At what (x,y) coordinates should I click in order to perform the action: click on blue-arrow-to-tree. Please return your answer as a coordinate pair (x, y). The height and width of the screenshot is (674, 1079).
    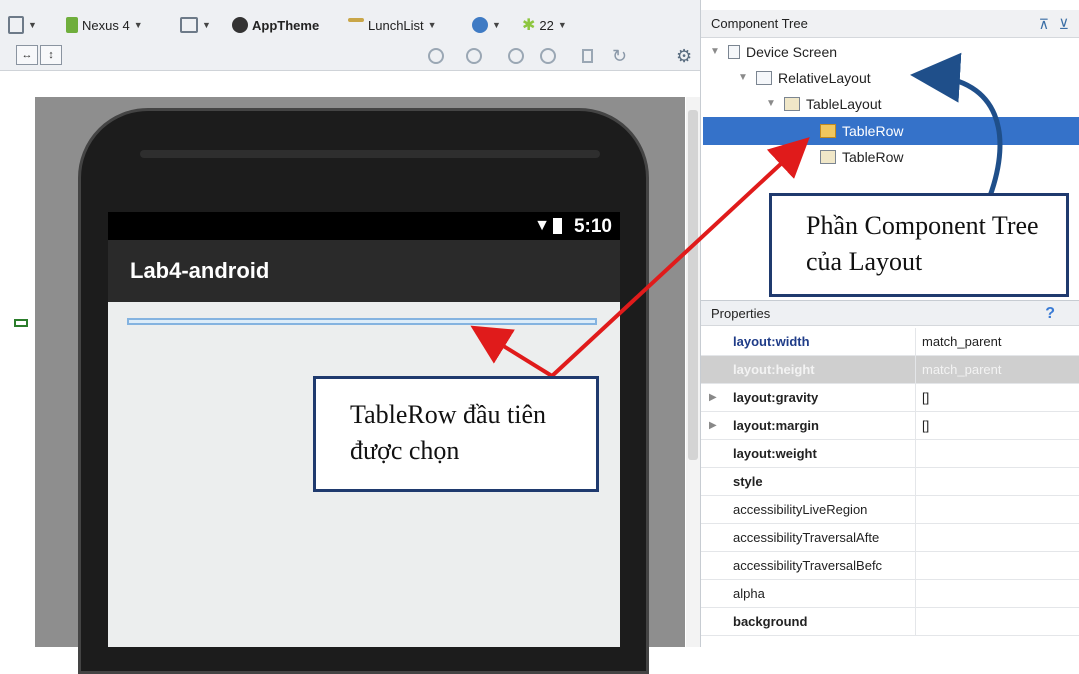
    Looking at the image, I should click on (956, 124).